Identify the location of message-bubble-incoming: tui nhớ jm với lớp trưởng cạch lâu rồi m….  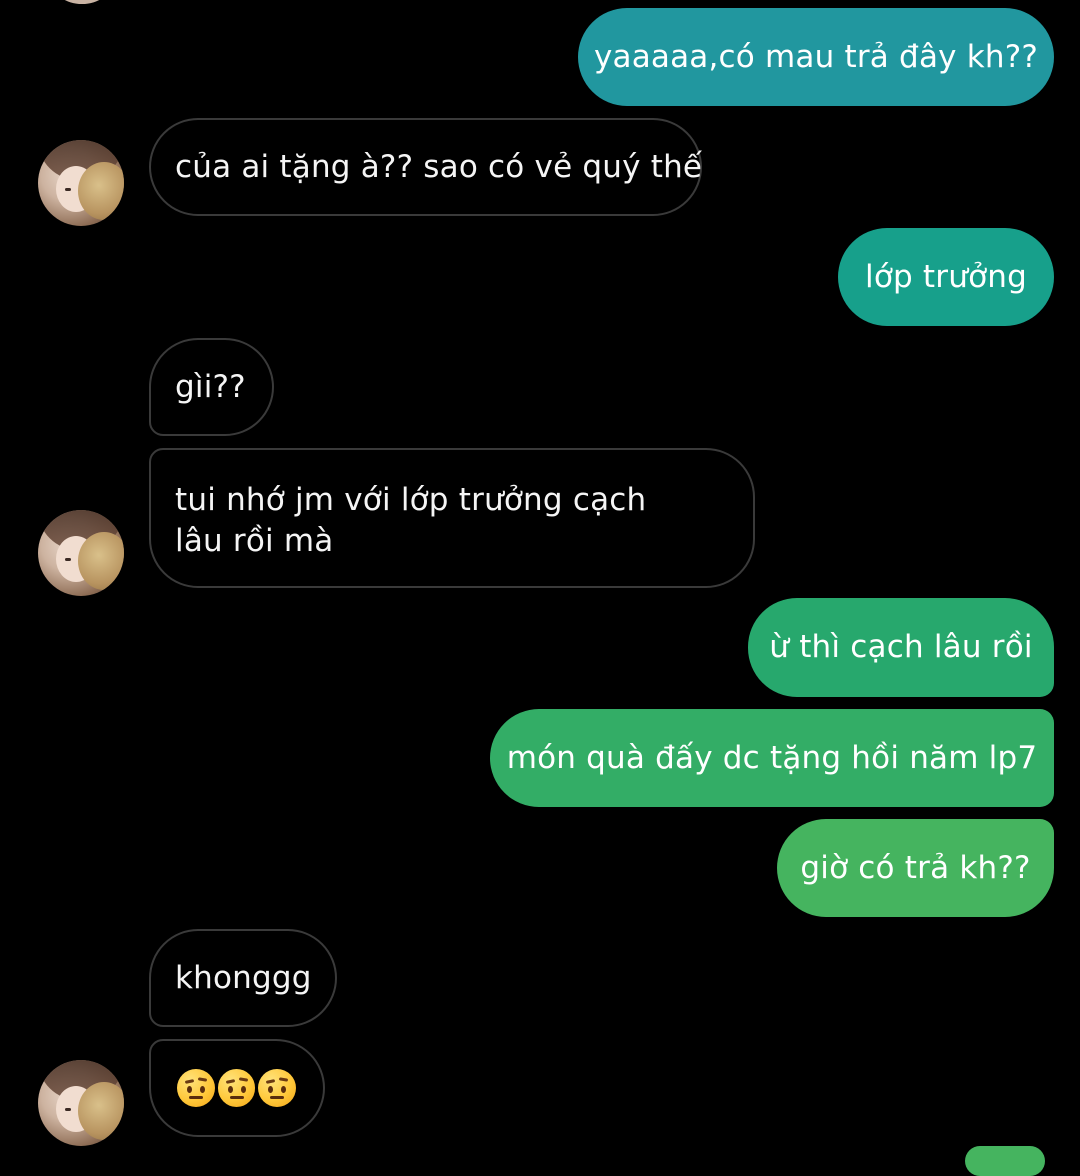
(452, 518).